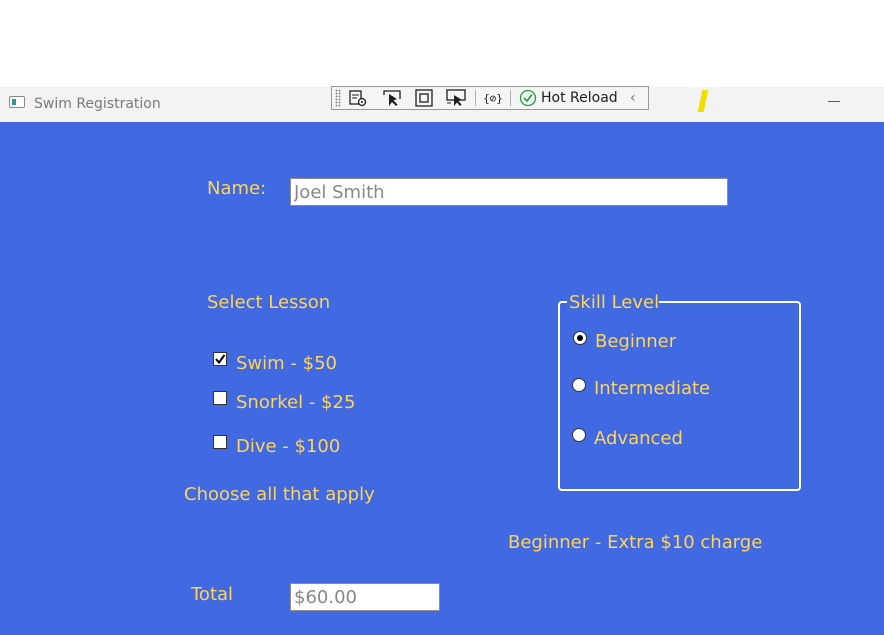  I want to click on binding-failures-icon: {⊘}, so click(493, 98).